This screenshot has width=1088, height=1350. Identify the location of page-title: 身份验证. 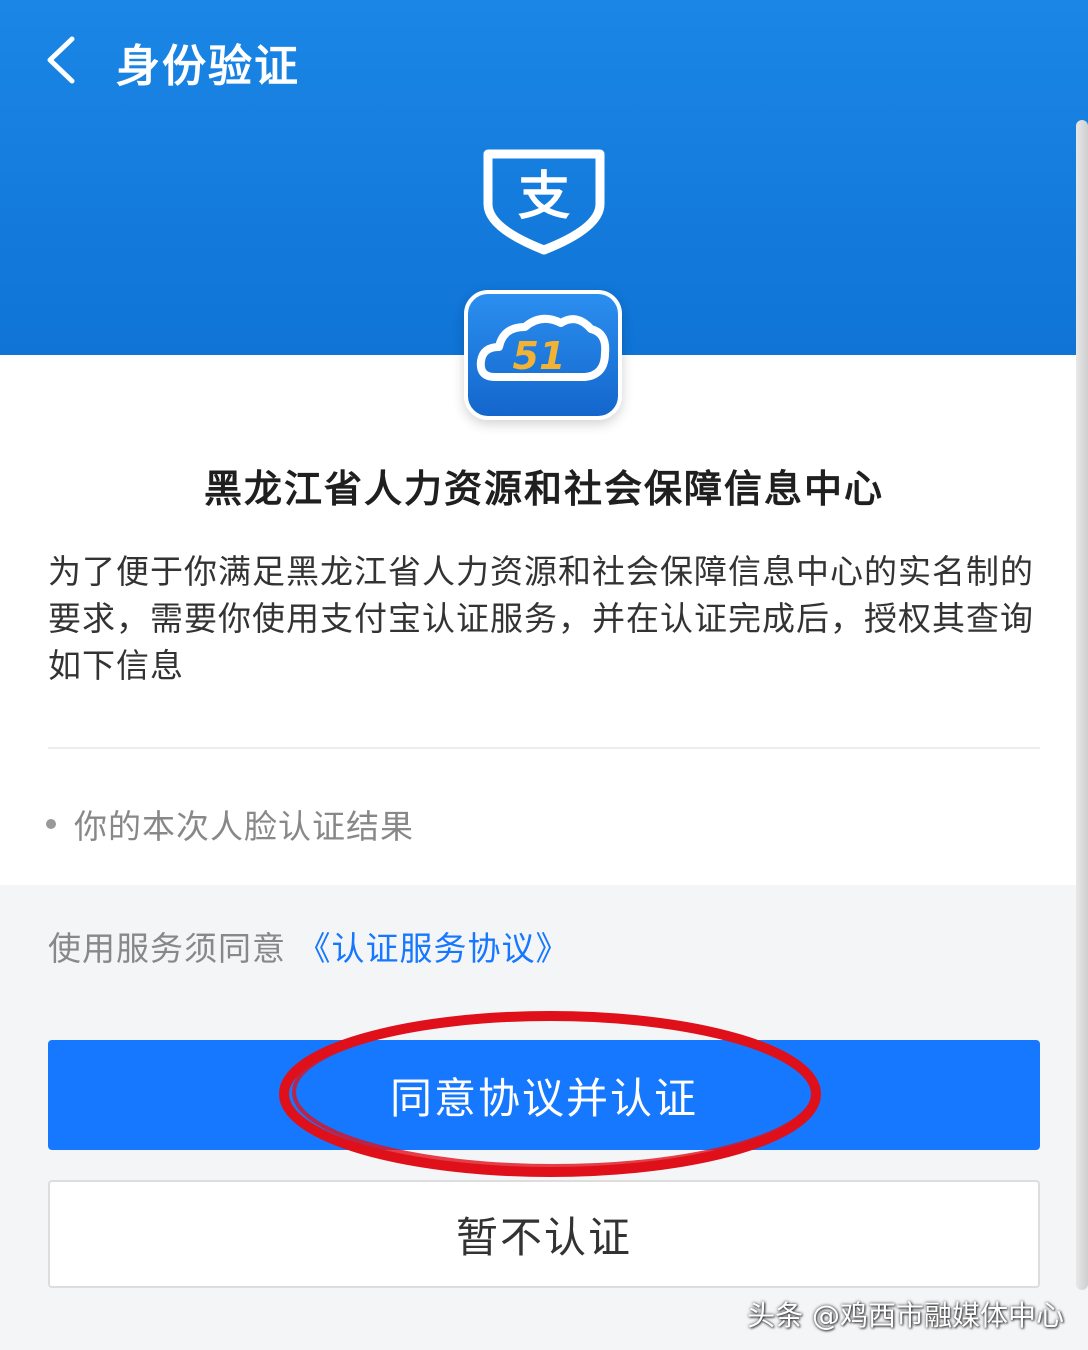
(208, 66).